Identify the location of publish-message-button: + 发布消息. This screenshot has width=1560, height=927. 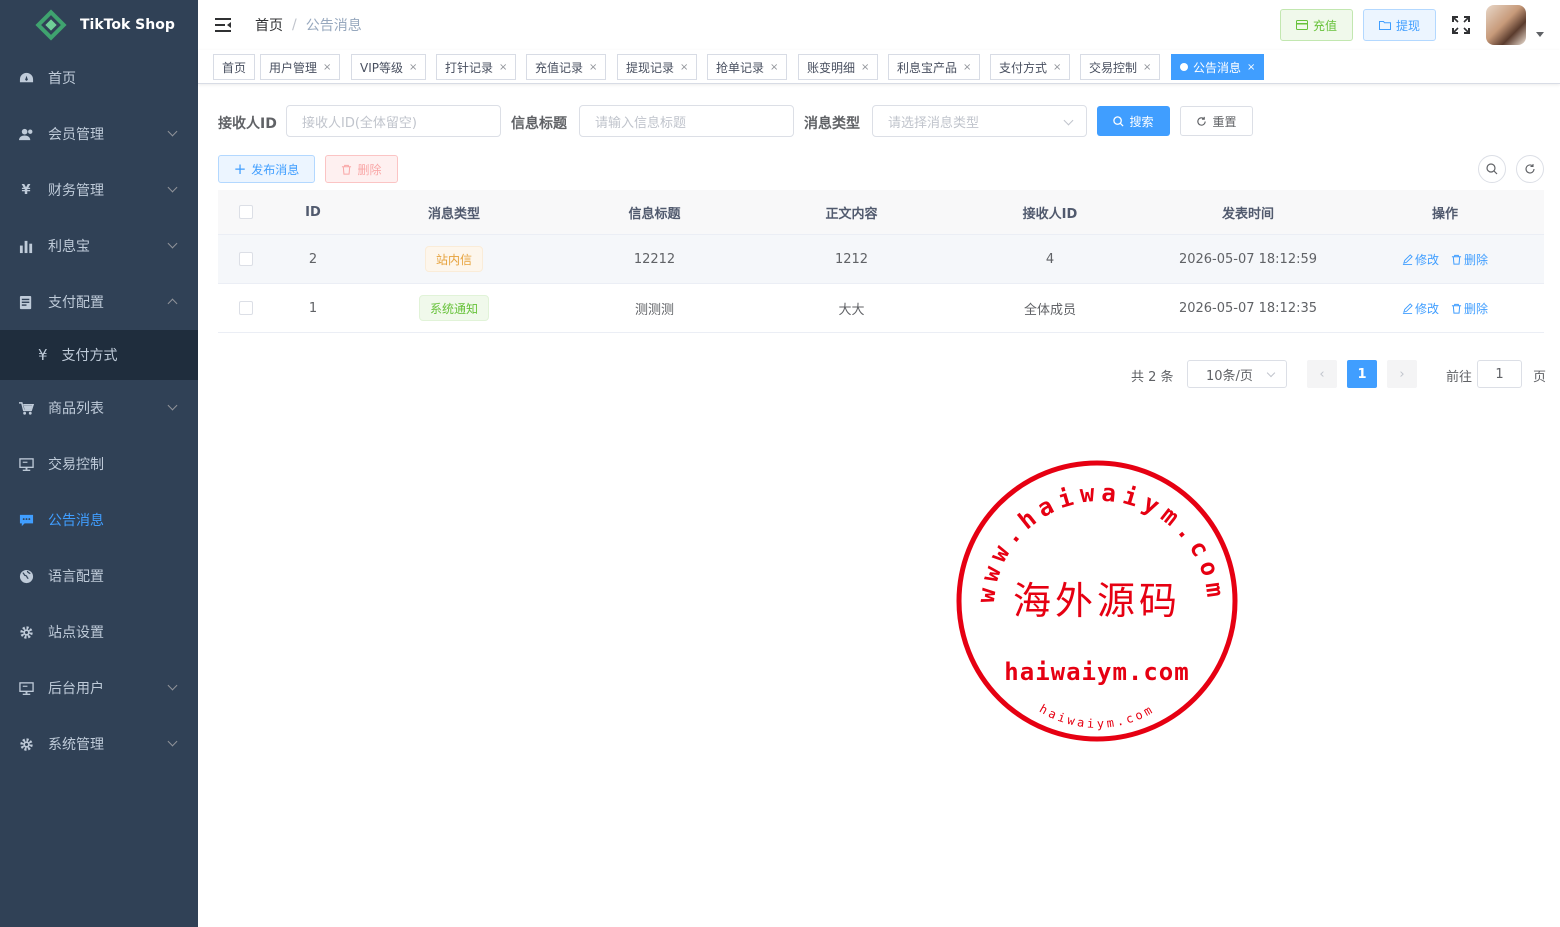
(266, 169).